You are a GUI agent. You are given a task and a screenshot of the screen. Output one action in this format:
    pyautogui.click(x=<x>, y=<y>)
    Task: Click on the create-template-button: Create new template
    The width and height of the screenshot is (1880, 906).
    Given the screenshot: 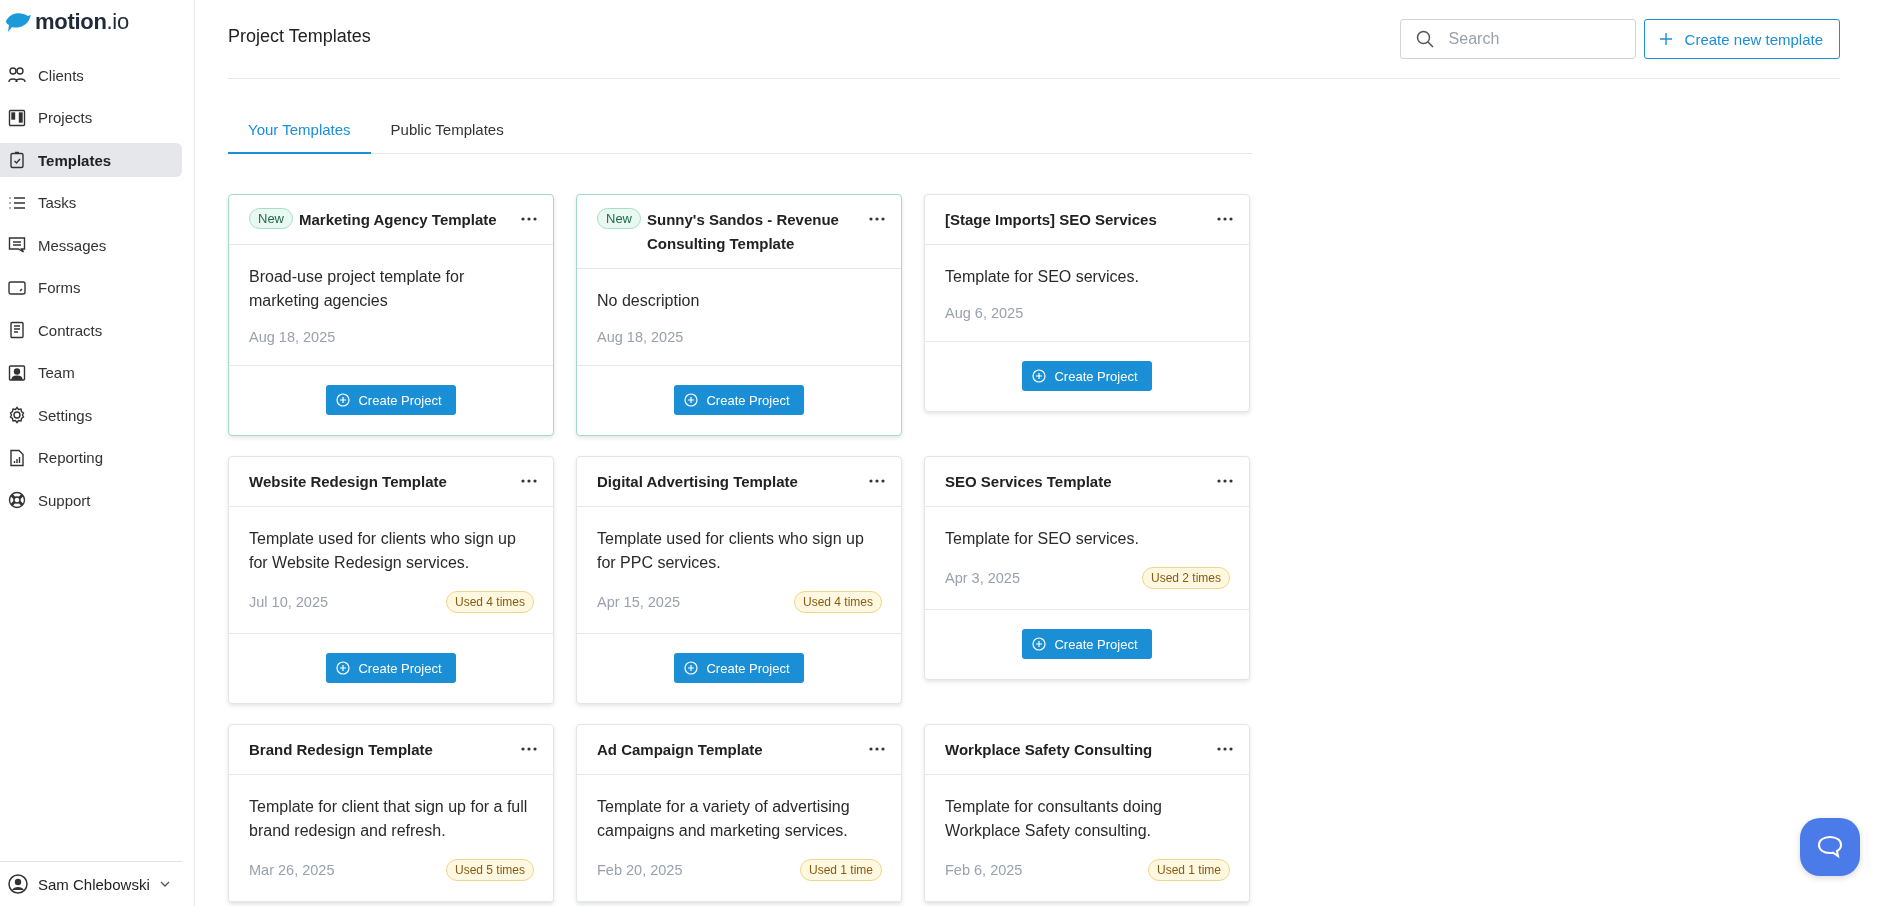 What is the action you would take?
    pyautogui.click(x=1741, y=39)
    